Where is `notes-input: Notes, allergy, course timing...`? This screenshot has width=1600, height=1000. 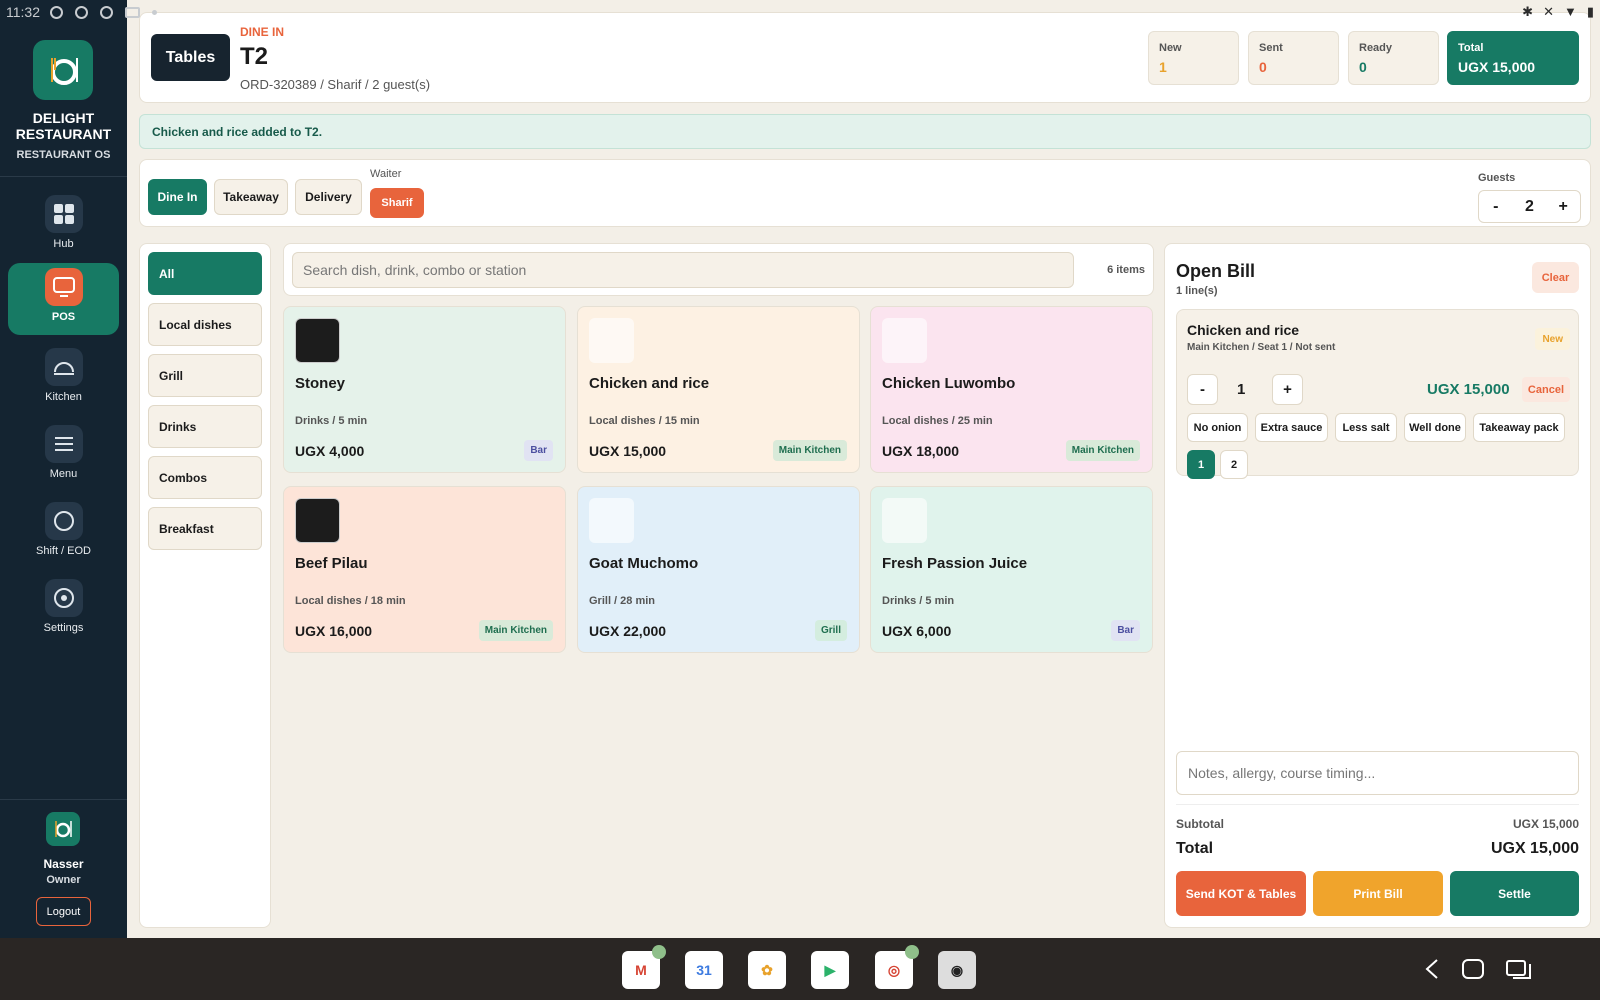 notes-input: Notes, allergy, course timing... is located at coordinates (1377, 773).